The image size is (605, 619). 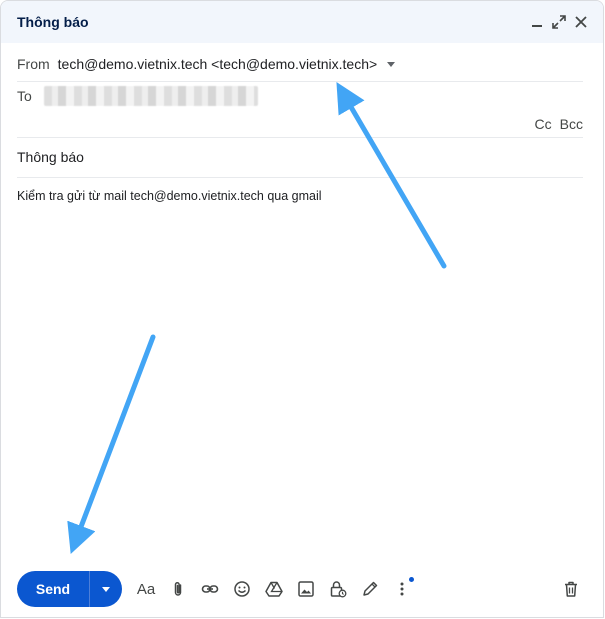 I want to click on attach-files-button, so click(x=178, y=589).